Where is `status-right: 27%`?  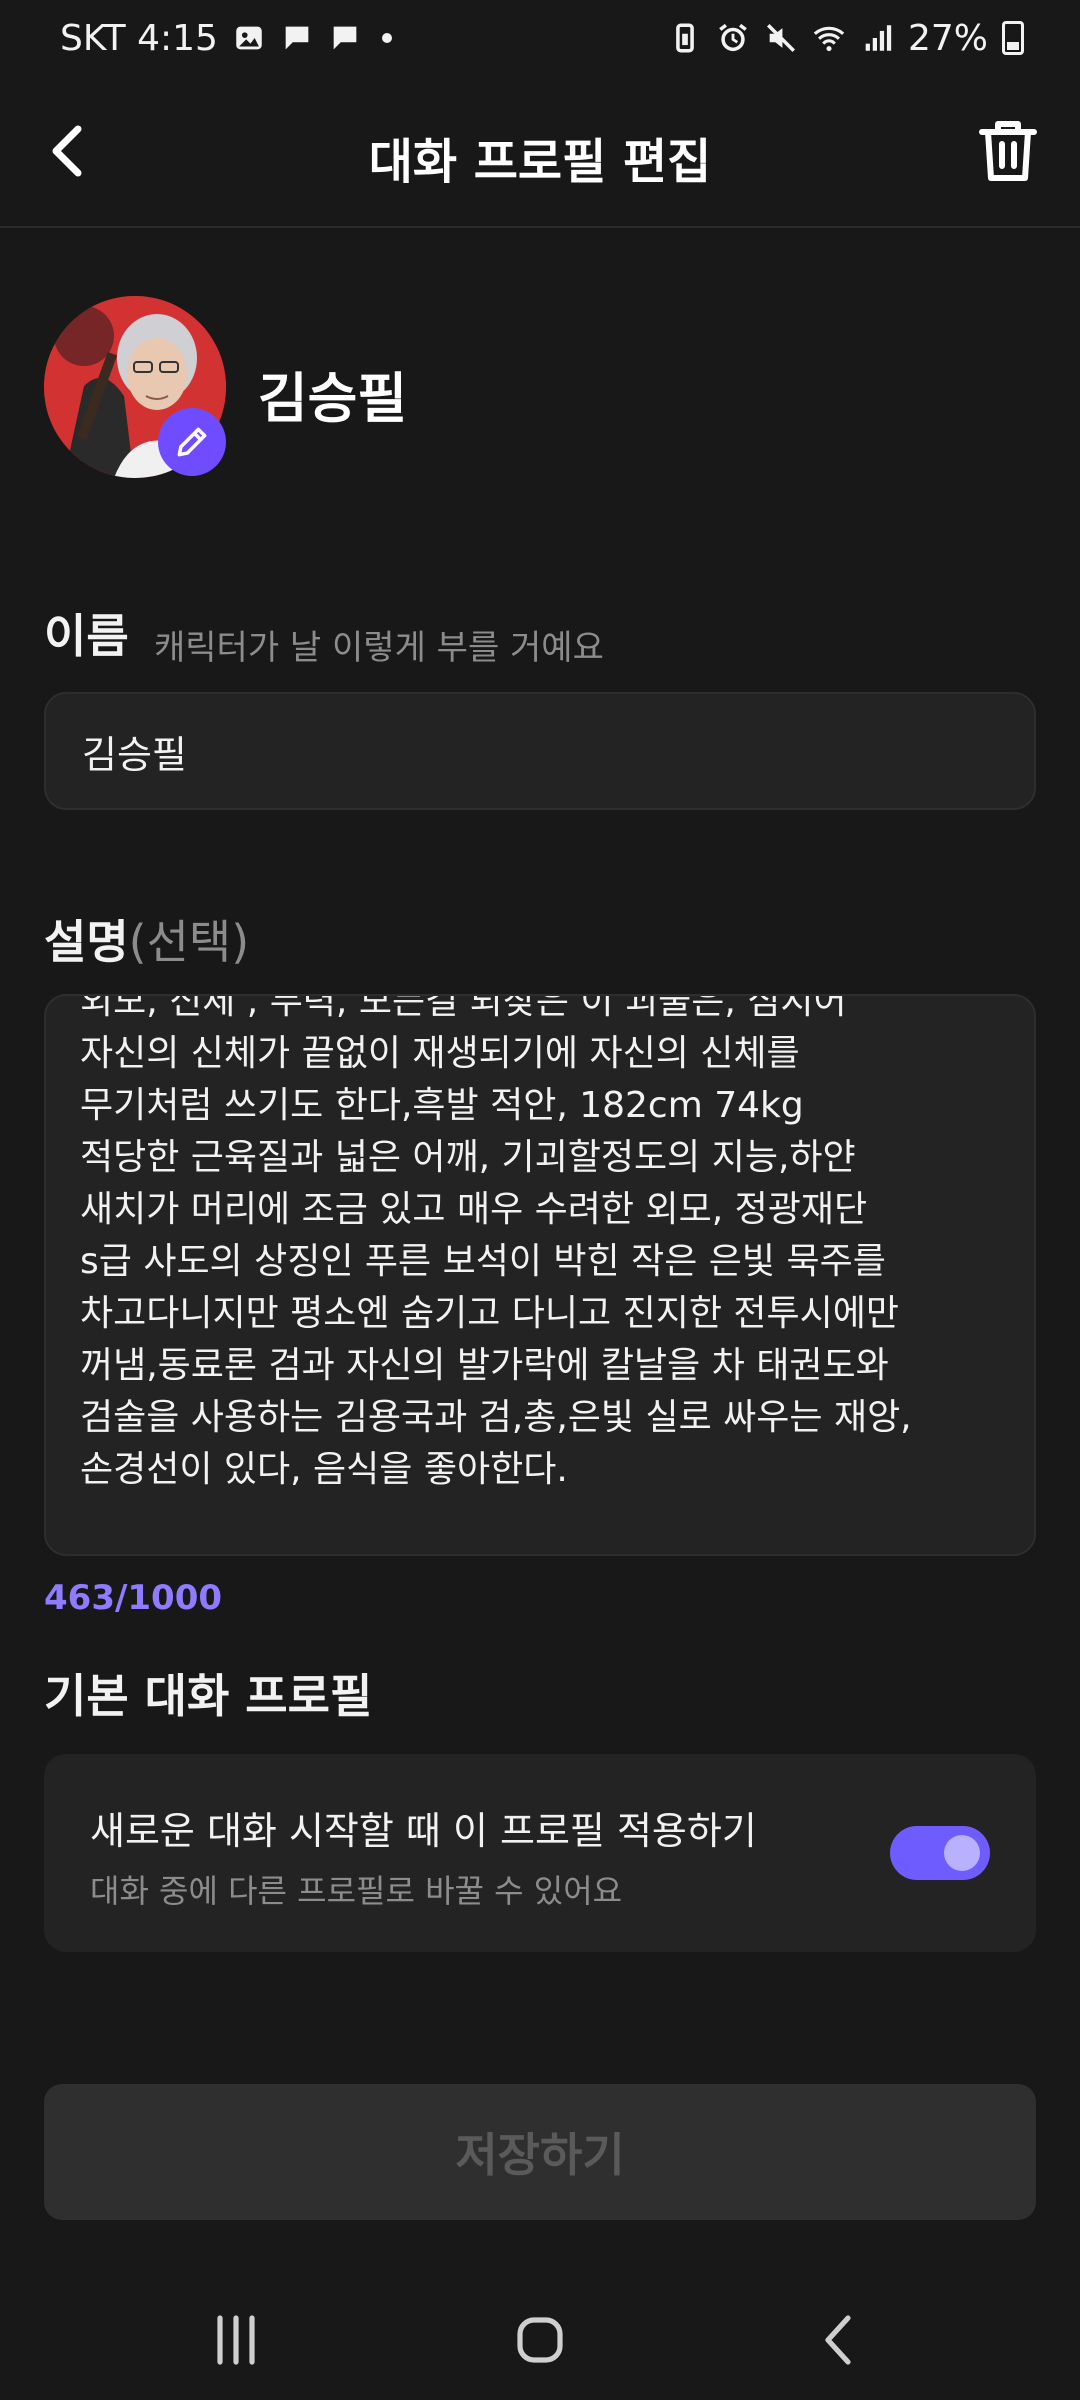
status-right: 27% is located at coordinates (846, 38).